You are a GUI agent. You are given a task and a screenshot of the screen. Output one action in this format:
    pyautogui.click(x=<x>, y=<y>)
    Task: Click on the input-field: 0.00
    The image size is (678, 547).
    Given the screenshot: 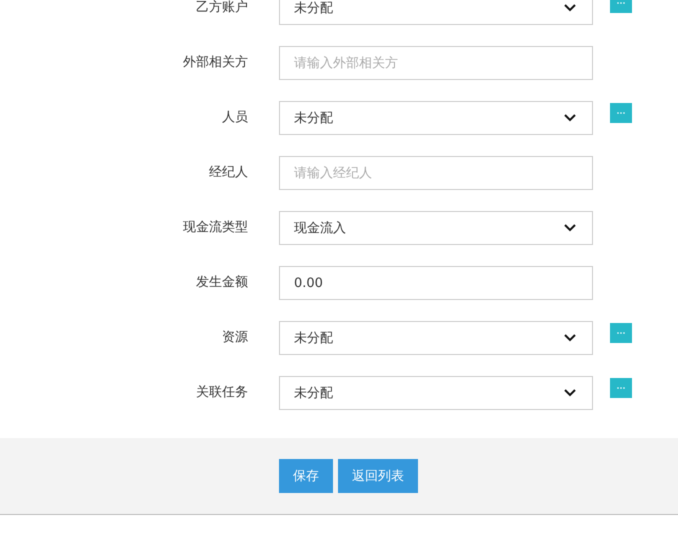 What is the action you would take?
    pyautogui.click(x=436, y=283)
    